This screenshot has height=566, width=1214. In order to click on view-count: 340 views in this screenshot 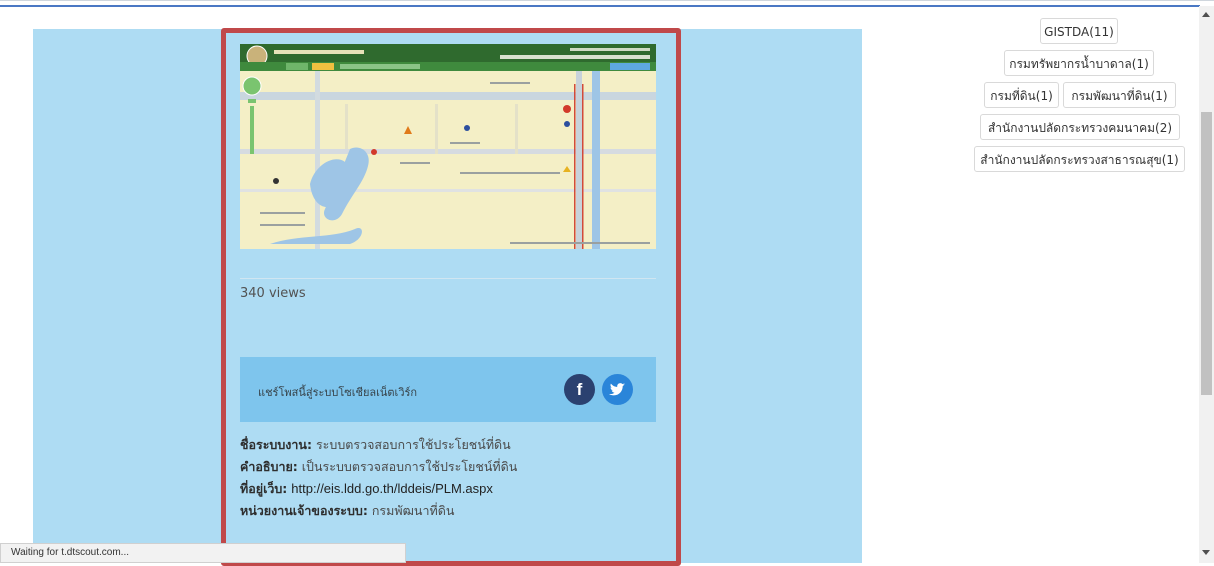, I will do `click(273, 293)`.